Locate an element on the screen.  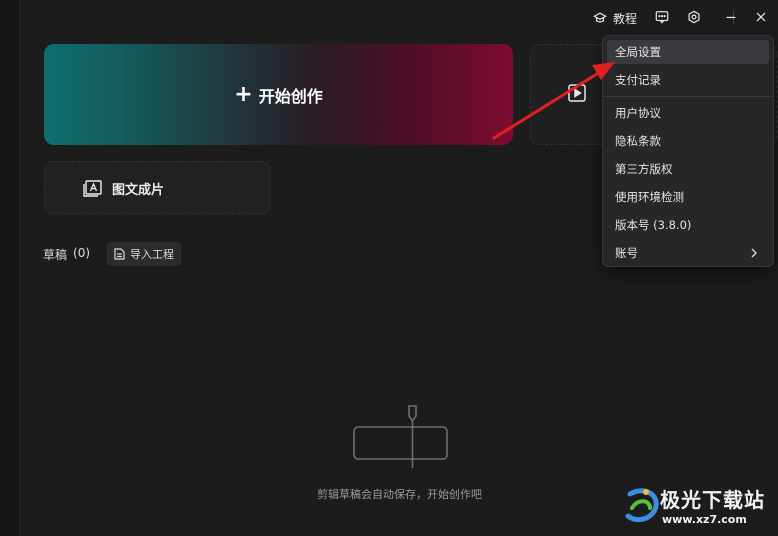
image-text-icon is located at coordinates (92, 188).